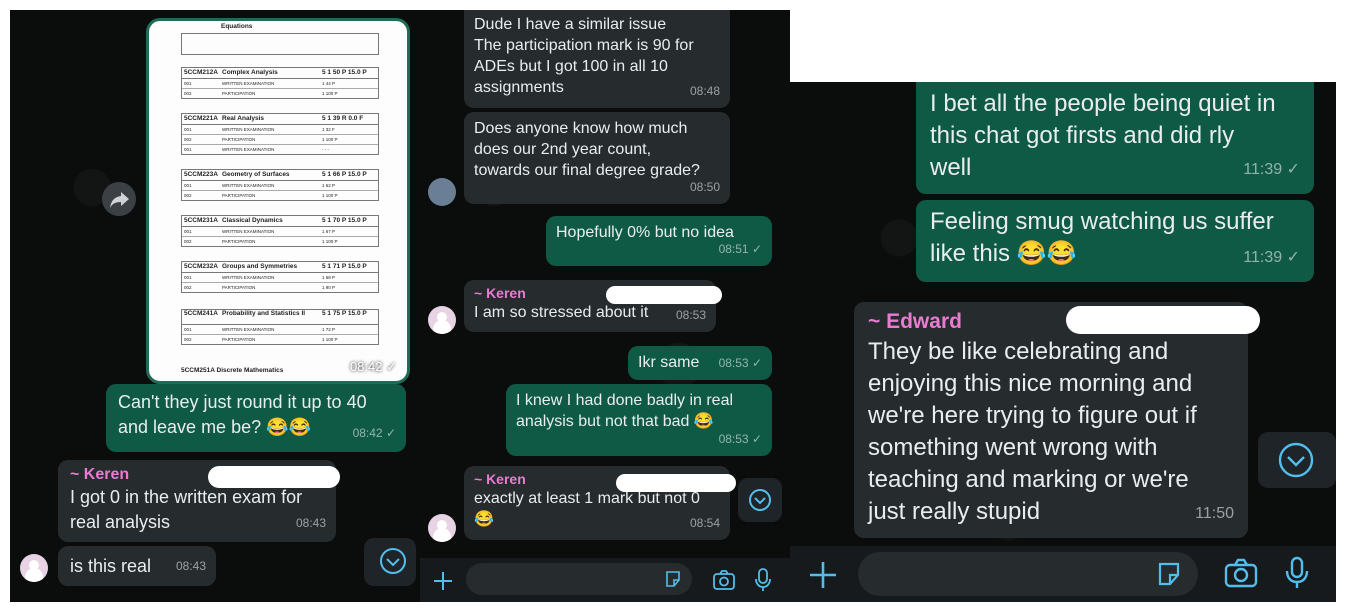 This screenshot has width=1346, height=612. What do you see at coordinates (659, 241) in the screenshot?
I see `message-bubble-outgoing: Hopefully 0% but no idea 08:51 ✓` at bounding box center [659, 241].